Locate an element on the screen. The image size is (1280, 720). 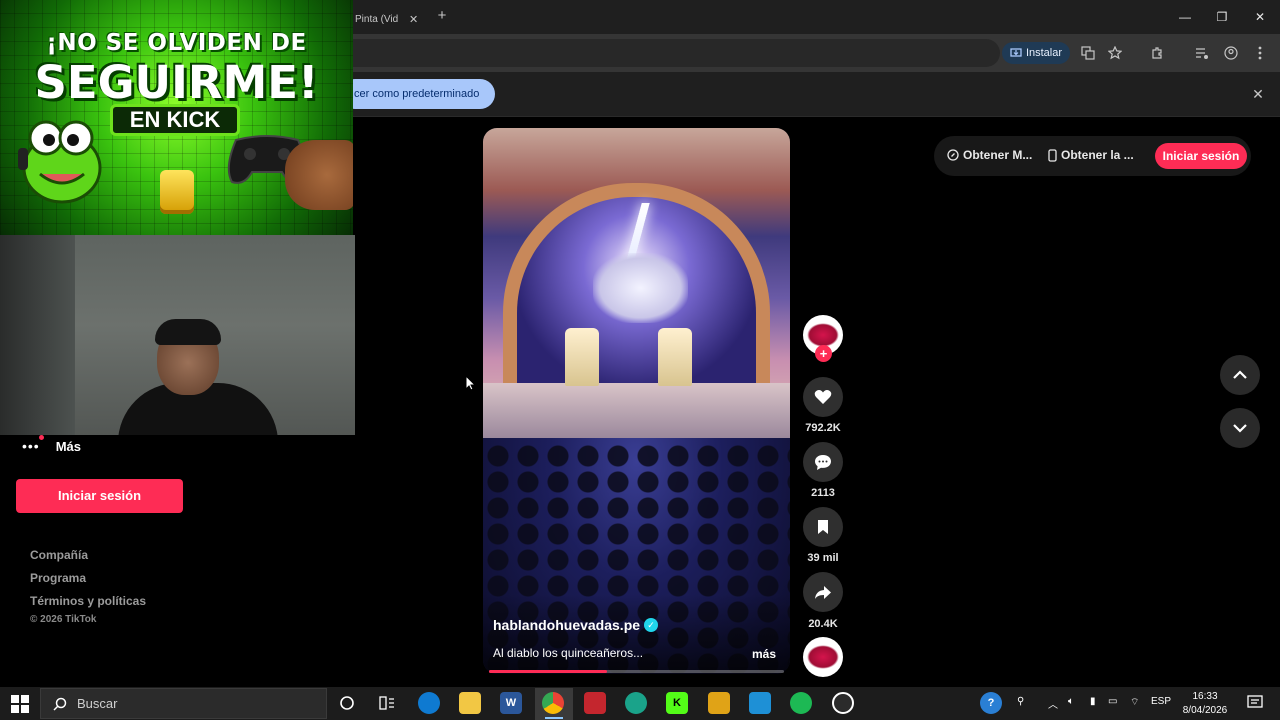
coin-icon is located at coordinates (953, 155).